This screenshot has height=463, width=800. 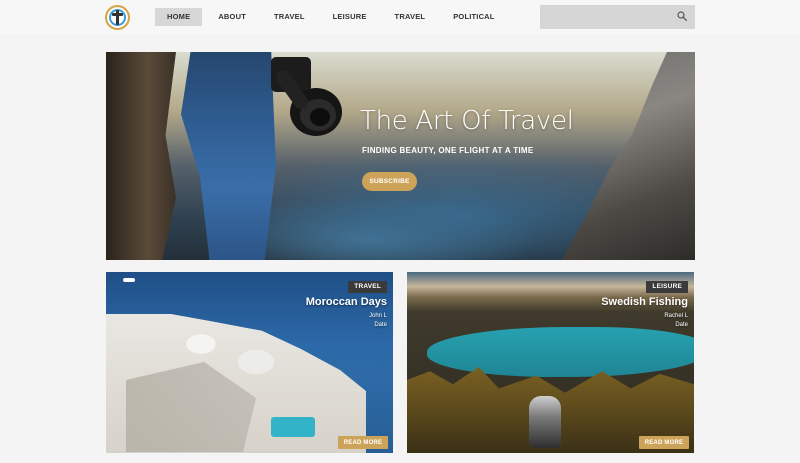 What do you see at coordinates (350, 17) in the screenshot?
I see `nav-item-leisure: LEISURE` at bounding box center [350, 17].